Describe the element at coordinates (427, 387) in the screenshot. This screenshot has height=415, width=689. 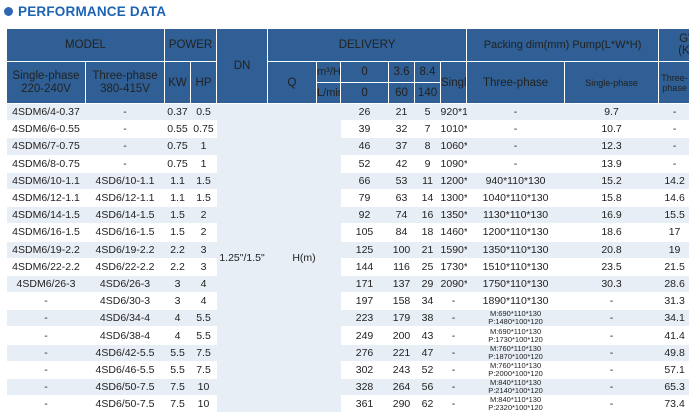
I see `head-at-flow-2-cell: 56` at that location.